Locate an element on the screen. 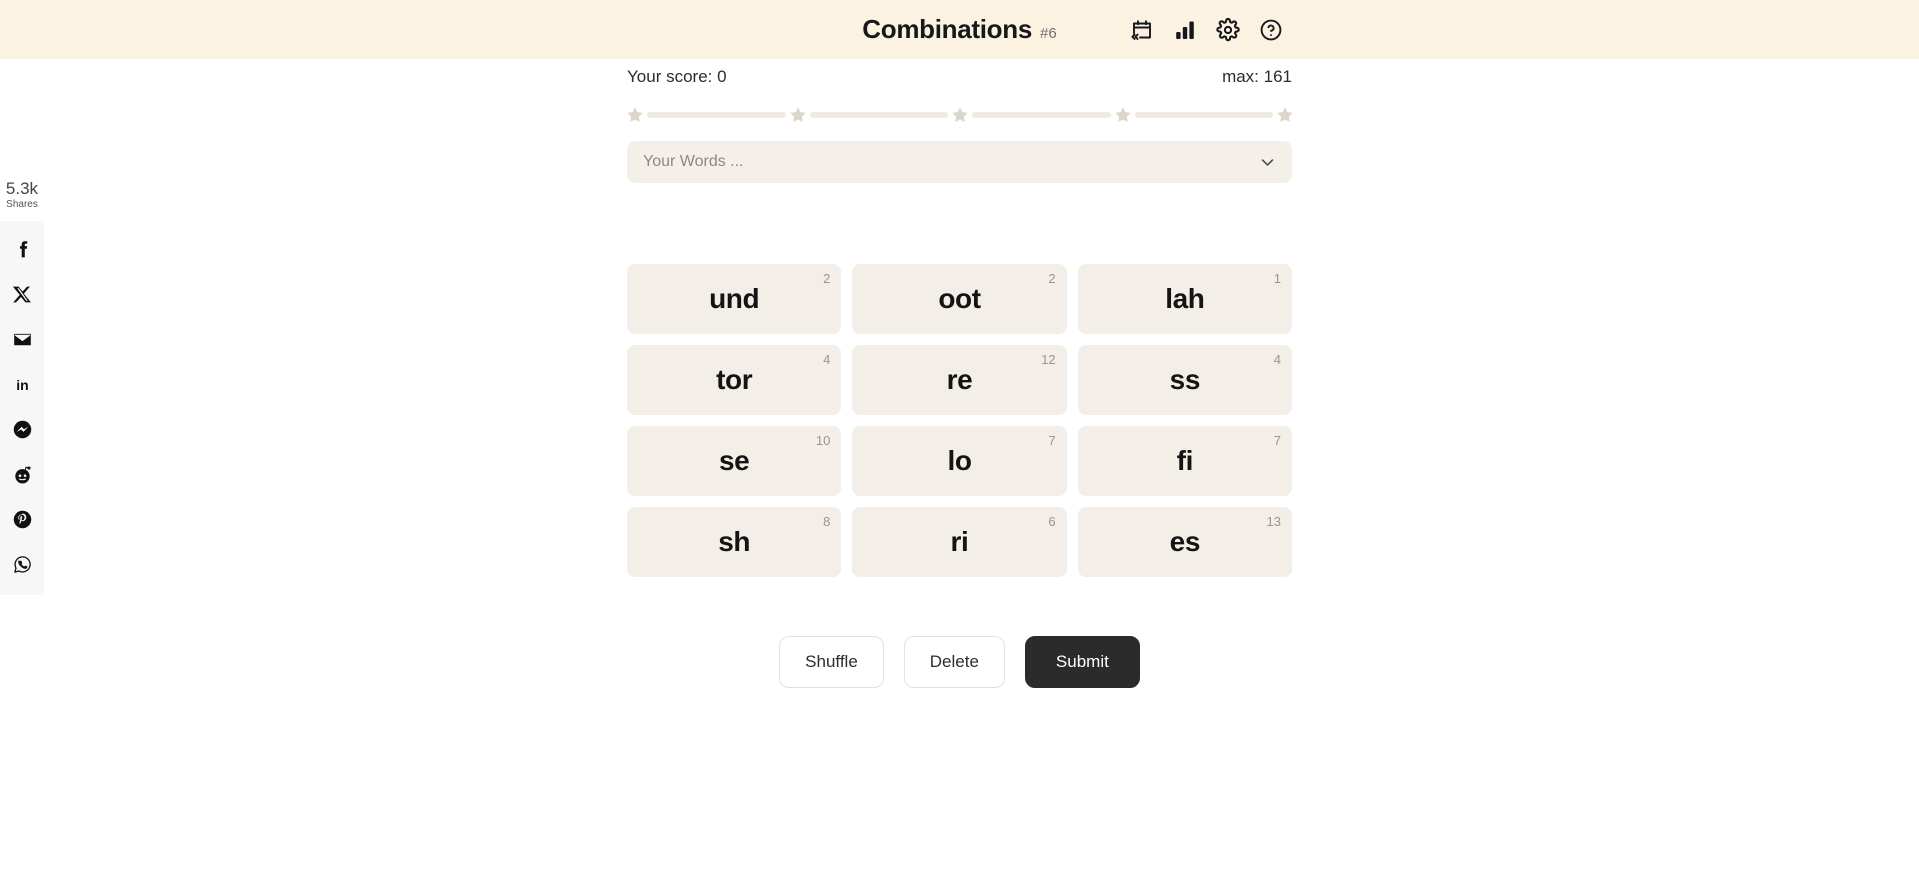  tile-label: lo is located at coordinates (959, 460).